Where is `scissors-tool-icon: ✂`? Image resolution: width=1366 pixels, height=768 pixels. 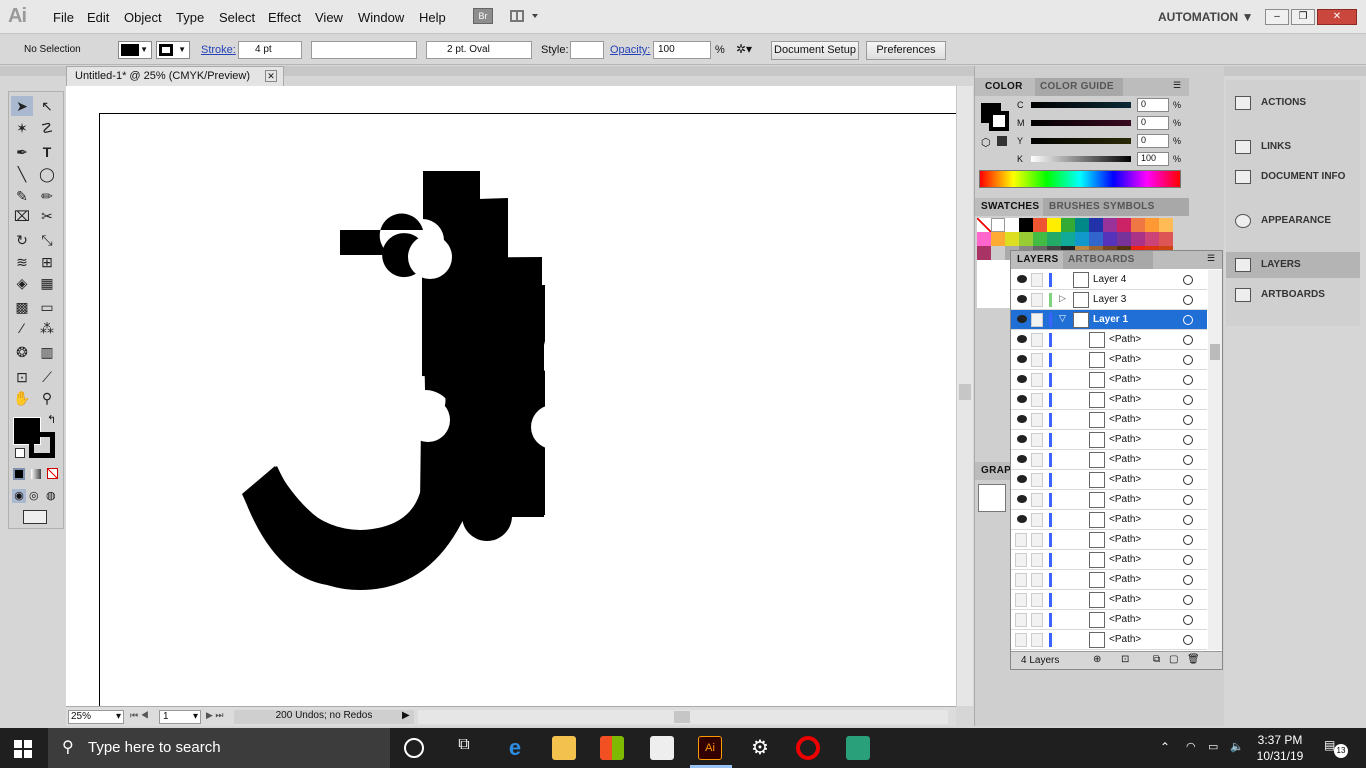 scissors-tool-icon: ✂ is located at coordinates (47, 216).